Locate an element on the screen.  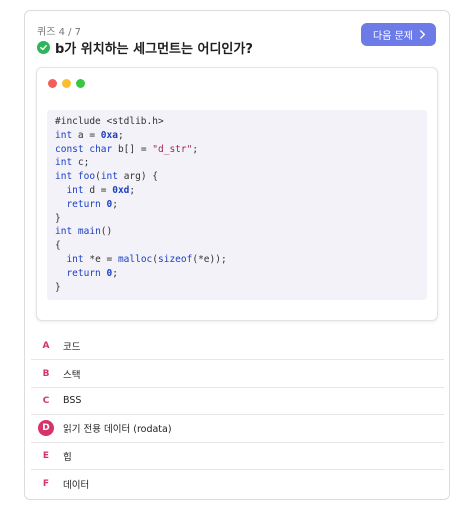
code-line: int c; is located at coordinates (72, 163).